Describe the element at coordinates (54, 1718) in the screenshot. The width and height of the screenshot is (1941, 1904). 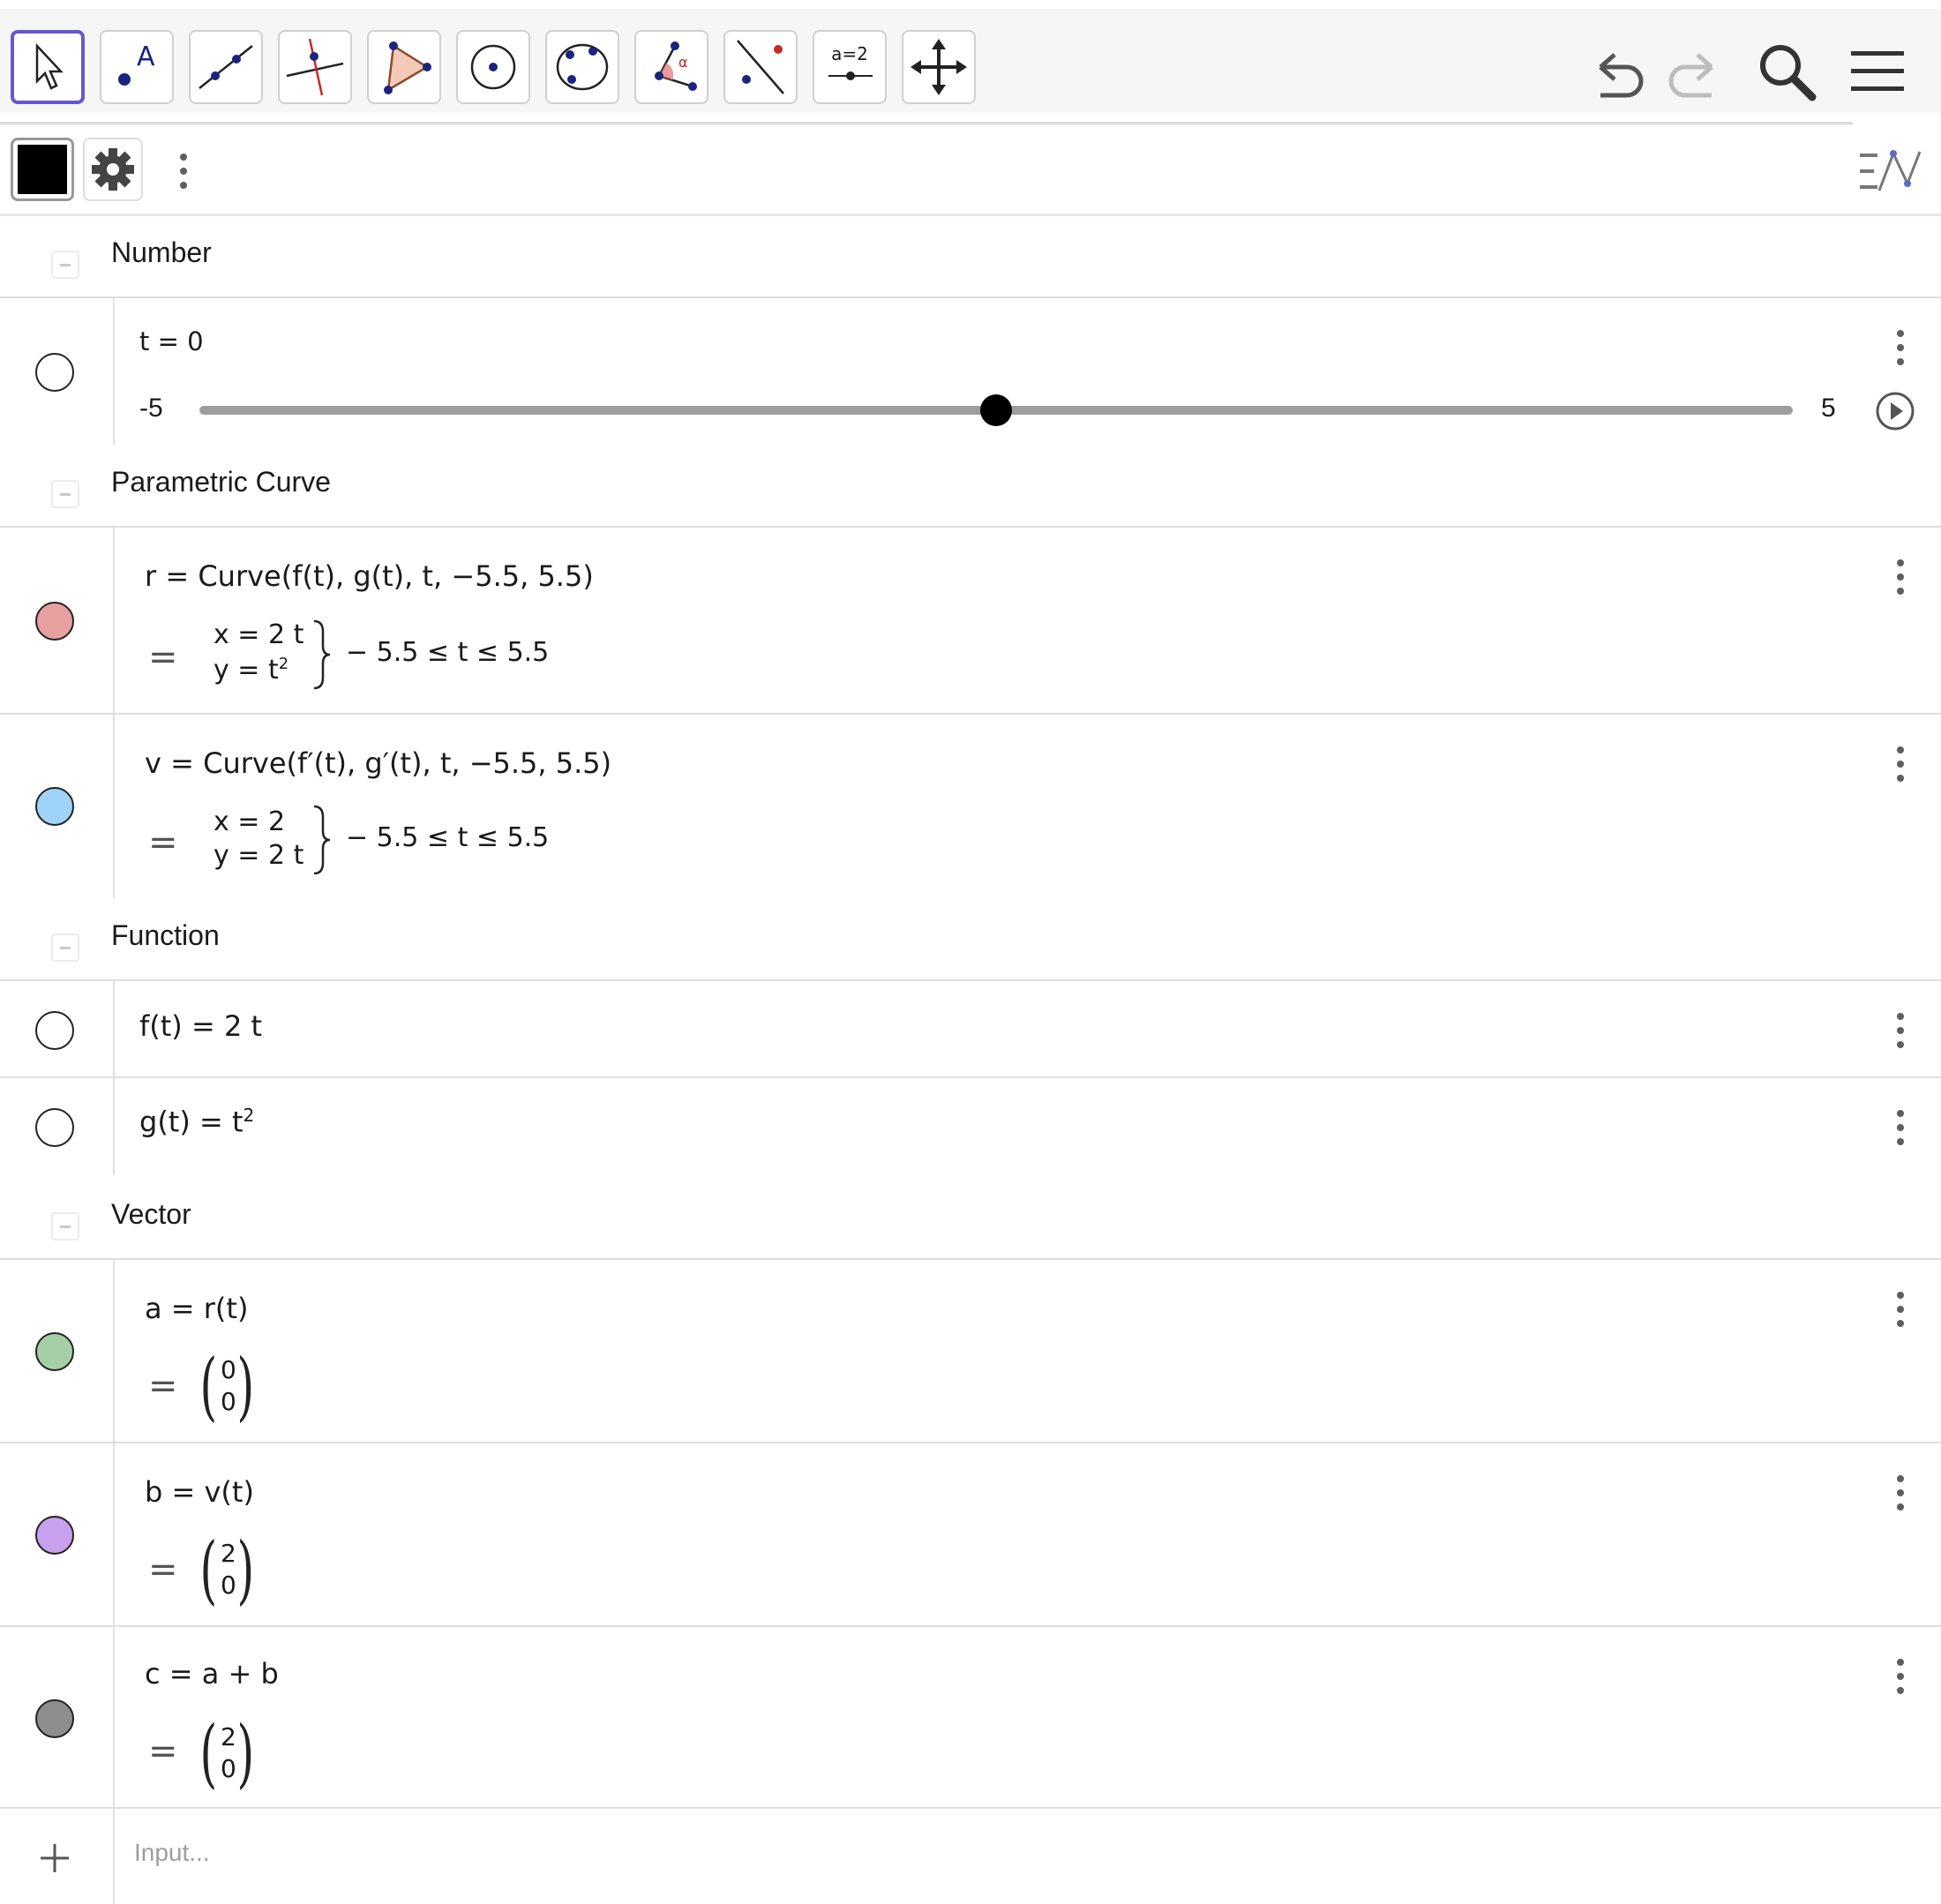
I see `visibility-toggle-c` at that location.